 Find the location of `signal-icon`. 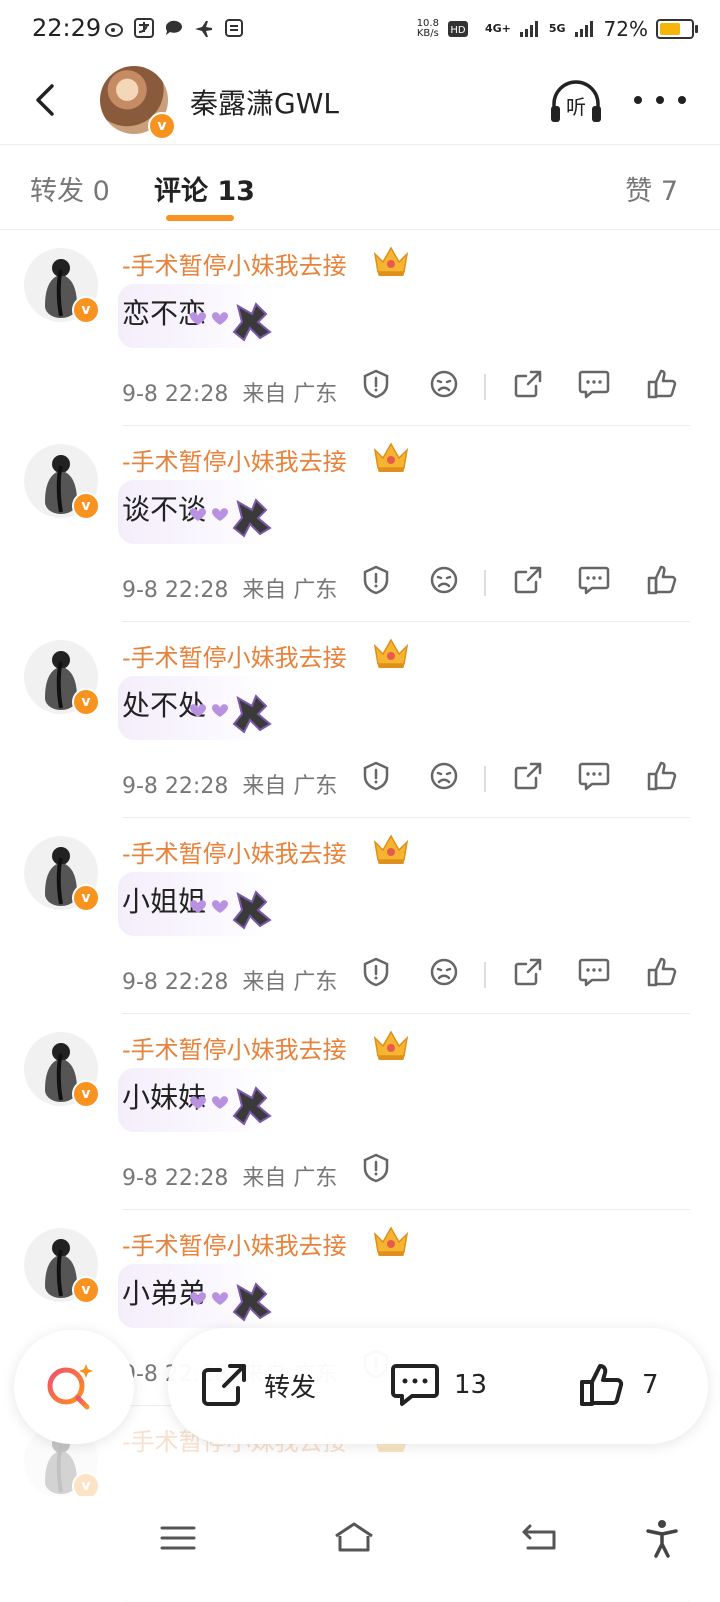

signal-icon is located at coordinates (528, 29).